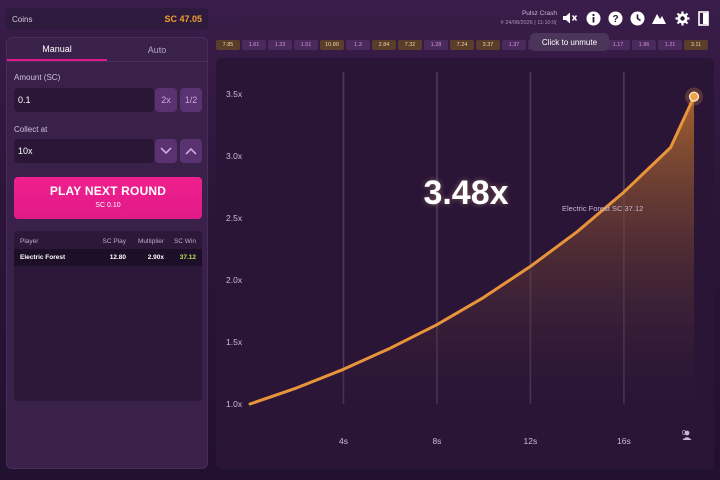 This screenshot has width=720, height=480. Describe the element at coordinates (234, 94) in the screenshot. I see `y-tick-label: 3.5x` at that location.